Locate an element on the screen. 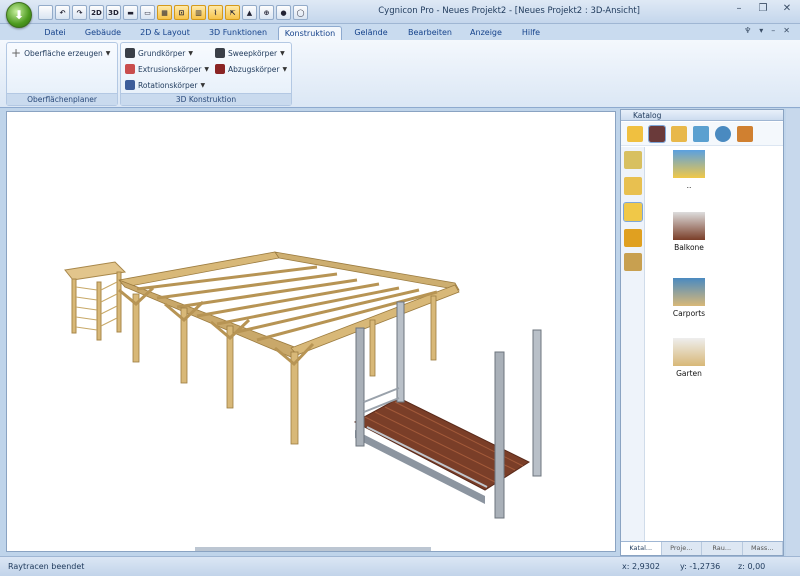 Image resolution: width=800 pixels, height=576 pixels. stairs-icon is located at coordinates (701, 133).